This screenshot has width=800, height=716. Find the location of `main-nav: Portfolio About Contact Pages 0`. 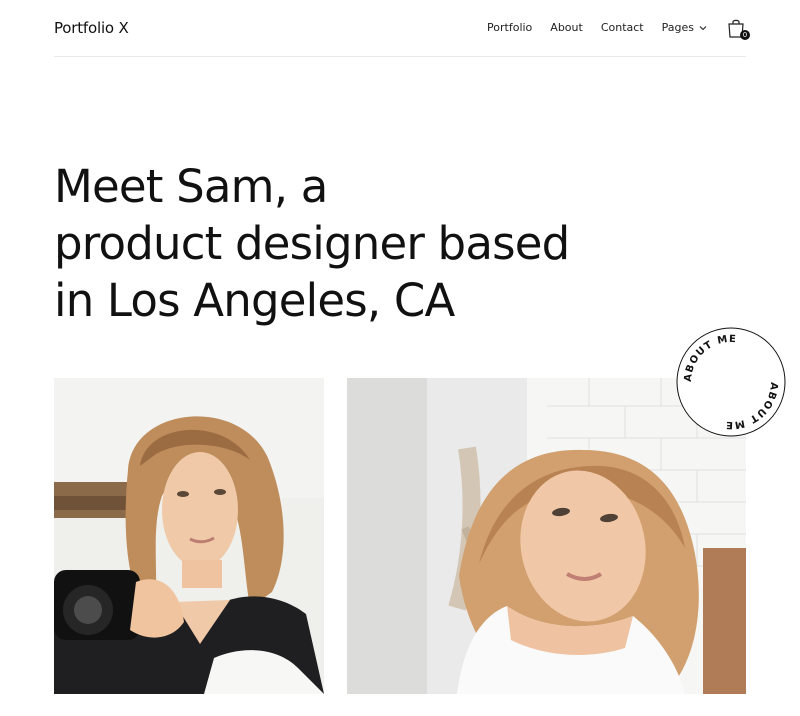

main-nav: Portfolio About Contact Pages 0 is located at coordinates (618, 28).